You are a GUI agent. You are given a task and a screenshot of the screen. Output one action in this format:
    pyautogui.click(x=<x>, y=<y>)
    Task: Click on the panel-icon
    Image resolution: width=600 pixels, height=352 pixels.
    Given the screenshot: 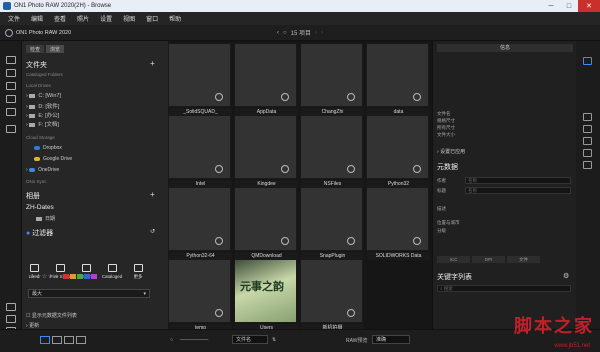 What is the action you would take?
    pyautogui.click(x=587, y=117)
    